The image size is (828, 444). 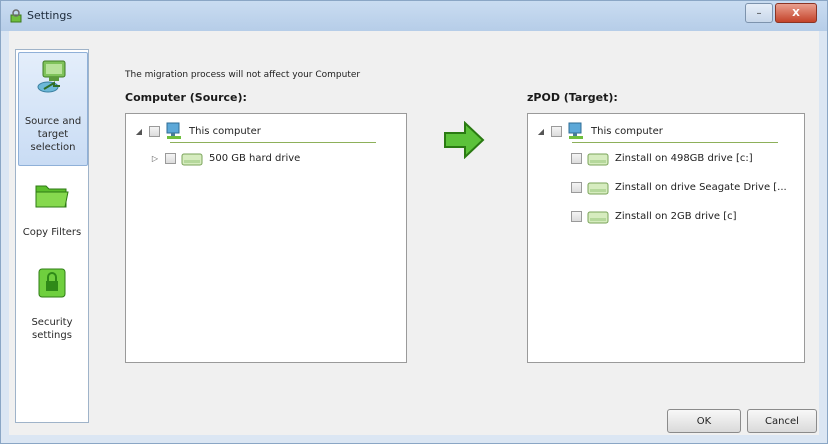 What do you see at coordinates (464, 140) in the screenshot?
I see `arrow-right-icon` at bounding box center [464, 140].